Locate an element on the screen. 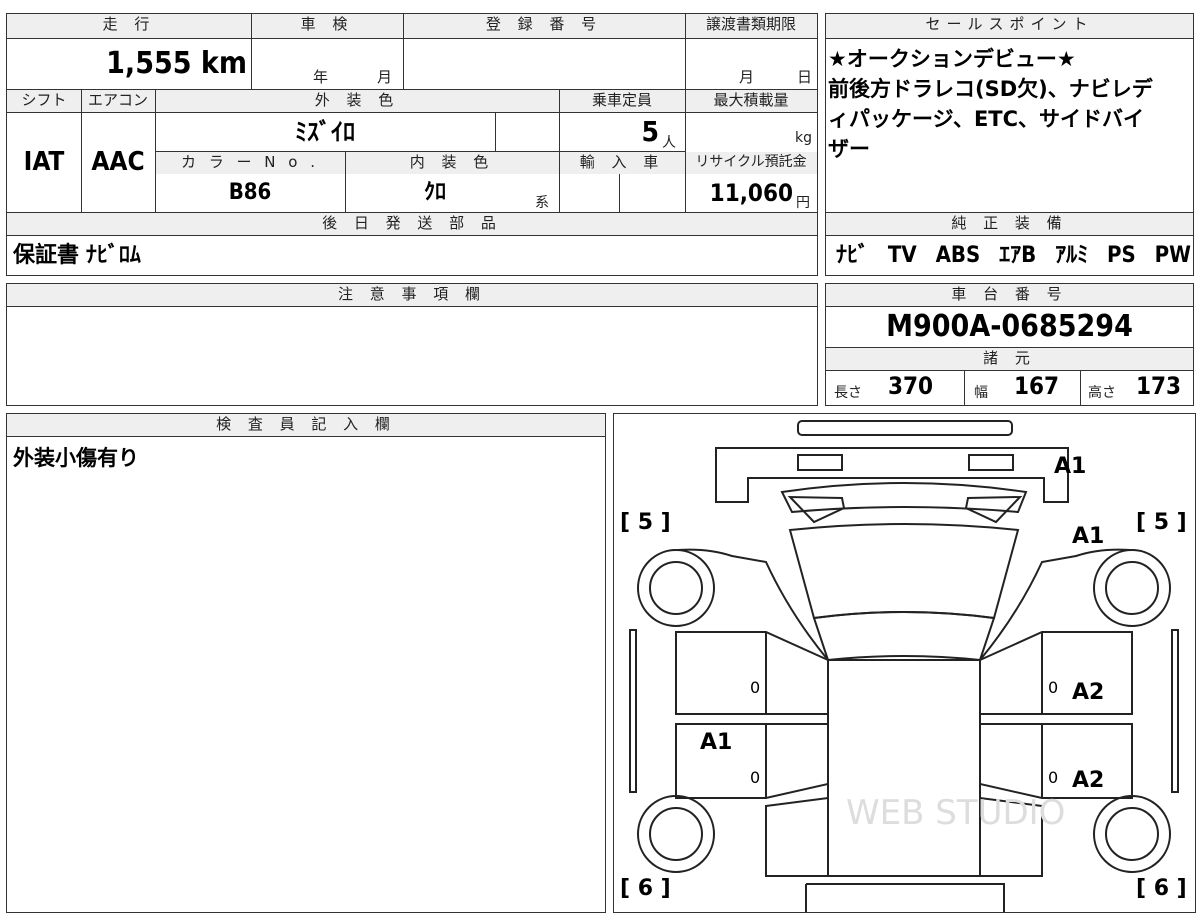 Image resolution: width=1200 pixels, height=913 pixels. aircon-header: エアコン is located at coordinates (118, 101).